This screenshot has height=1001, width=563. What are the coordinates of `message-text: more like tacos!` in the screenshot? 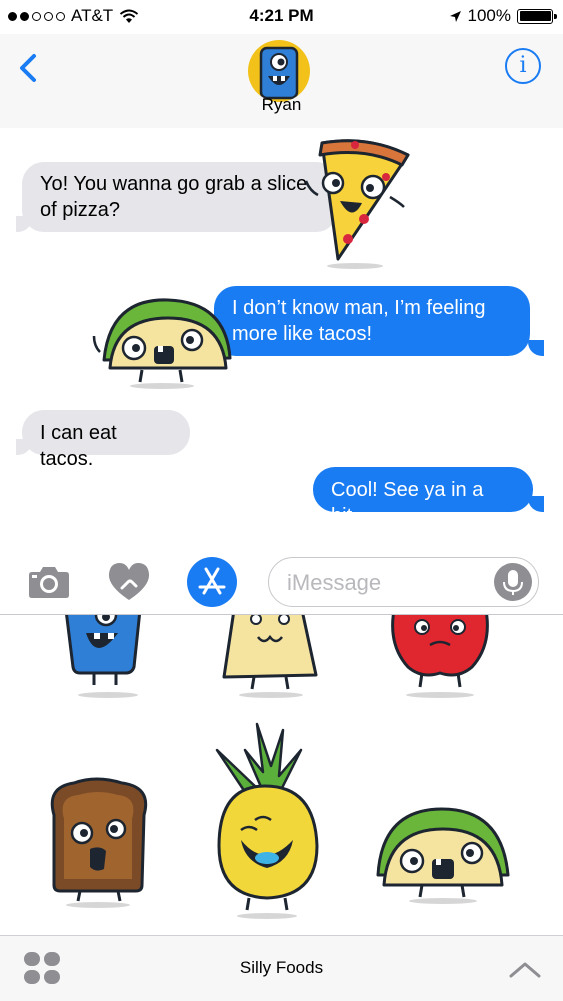 It's located at (302, 334).